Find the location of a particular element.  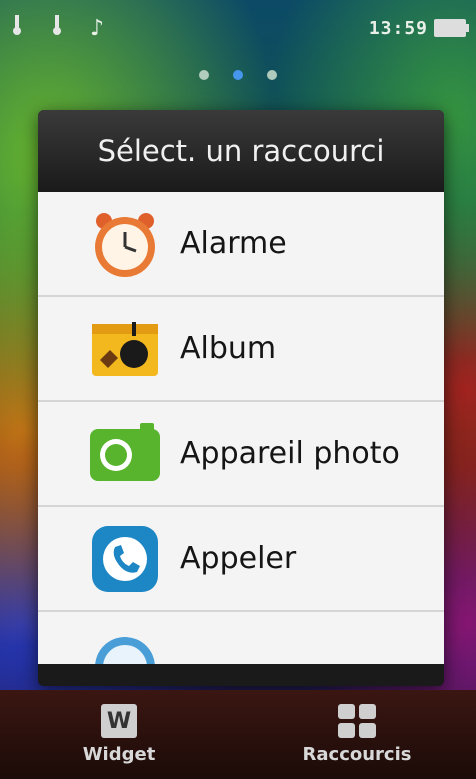

tab-raccourcis: Raccourcis is located at coordinates (357, 734).